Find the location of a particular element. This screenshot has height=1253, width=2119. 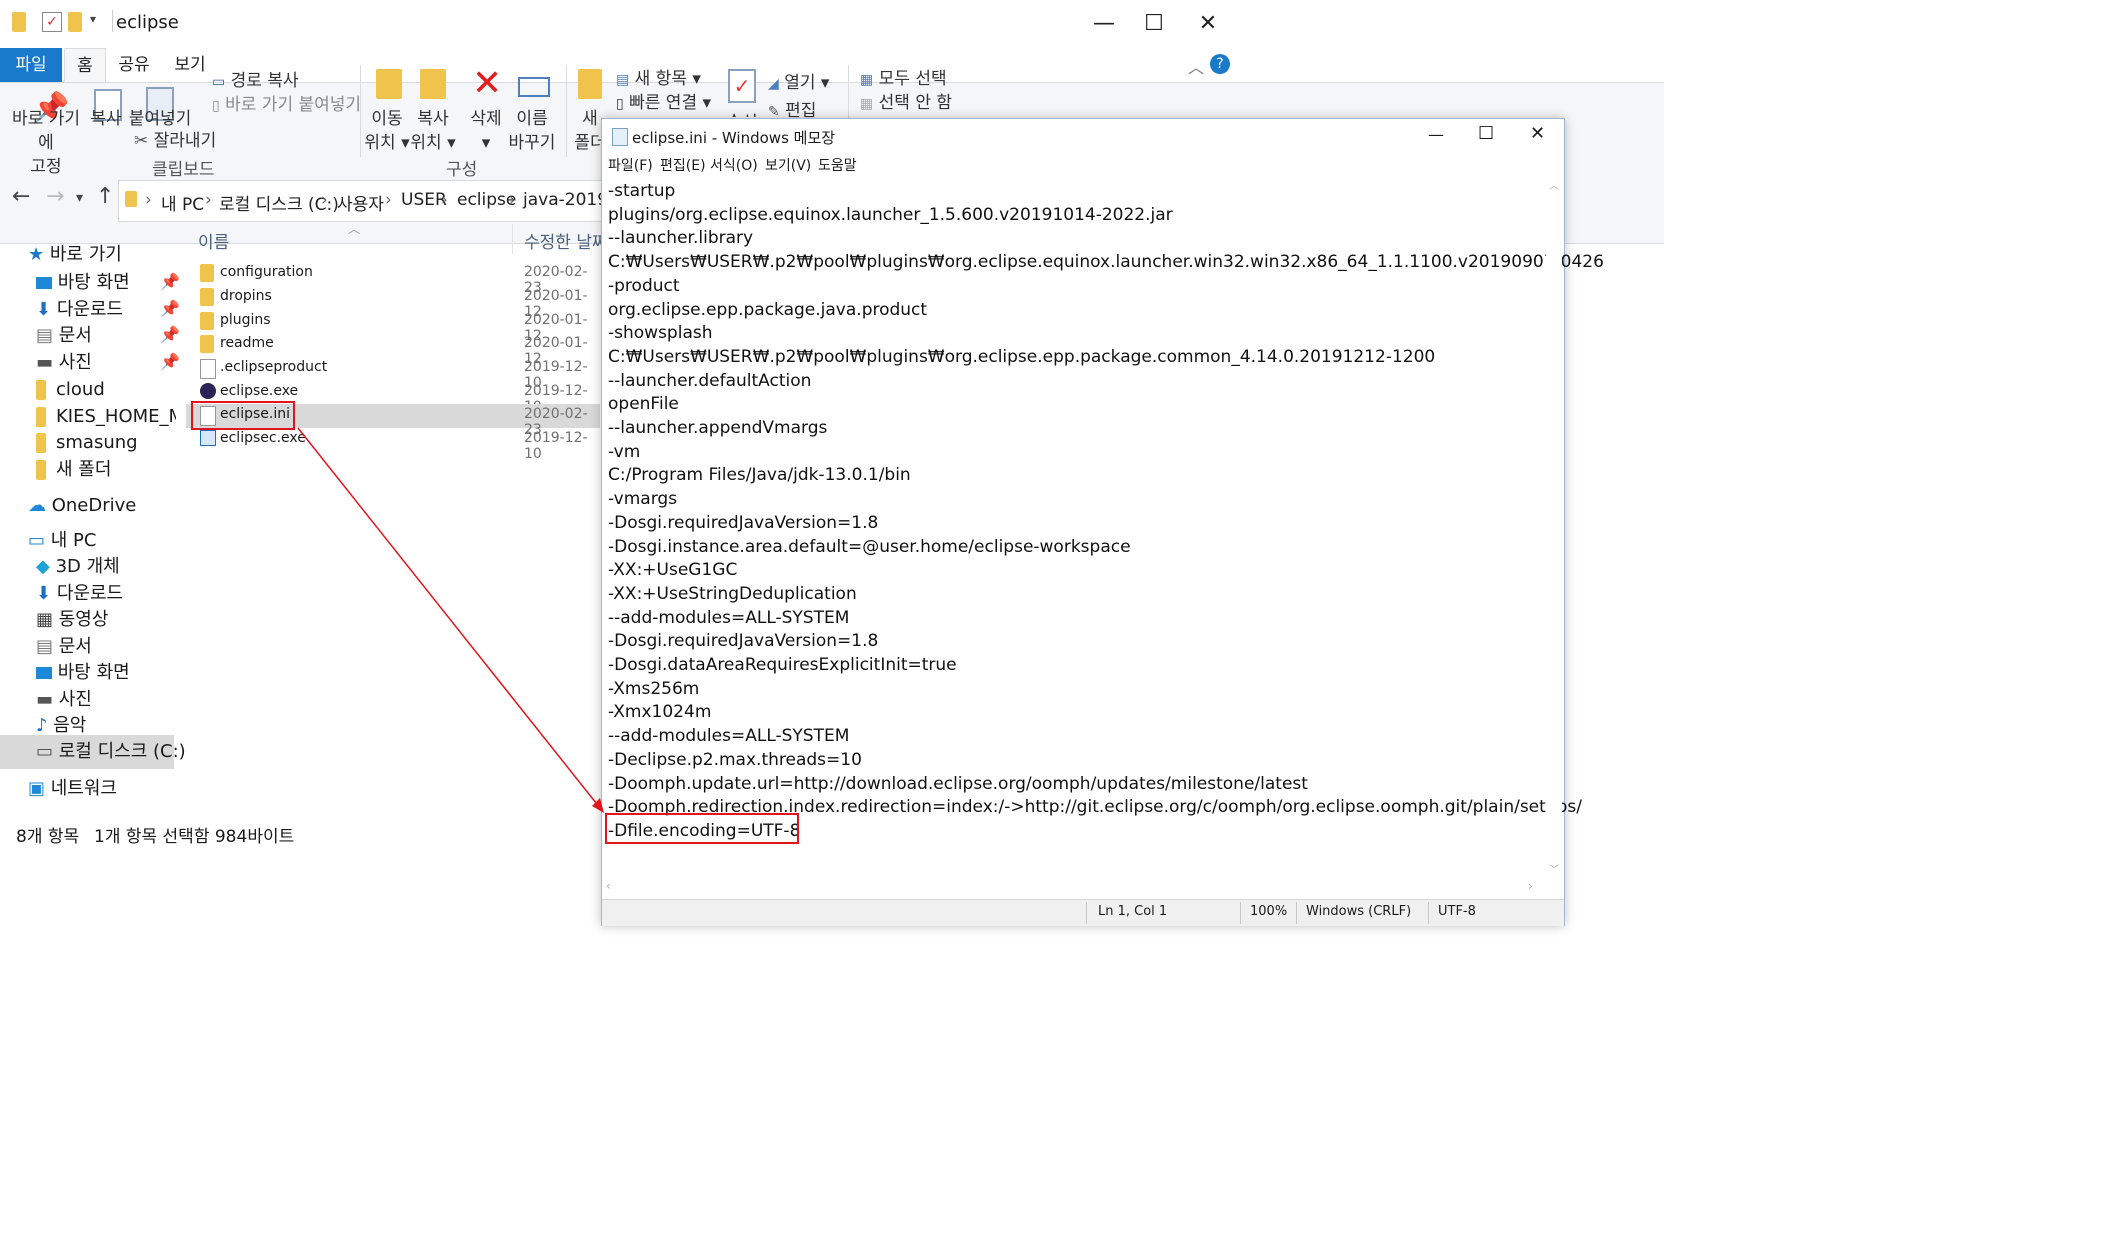

annotation-arrow is located at coordinates (450, 620).